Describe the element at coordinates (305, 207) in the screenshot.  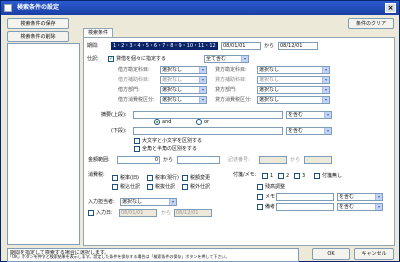
I see `note-search-input` at that location.